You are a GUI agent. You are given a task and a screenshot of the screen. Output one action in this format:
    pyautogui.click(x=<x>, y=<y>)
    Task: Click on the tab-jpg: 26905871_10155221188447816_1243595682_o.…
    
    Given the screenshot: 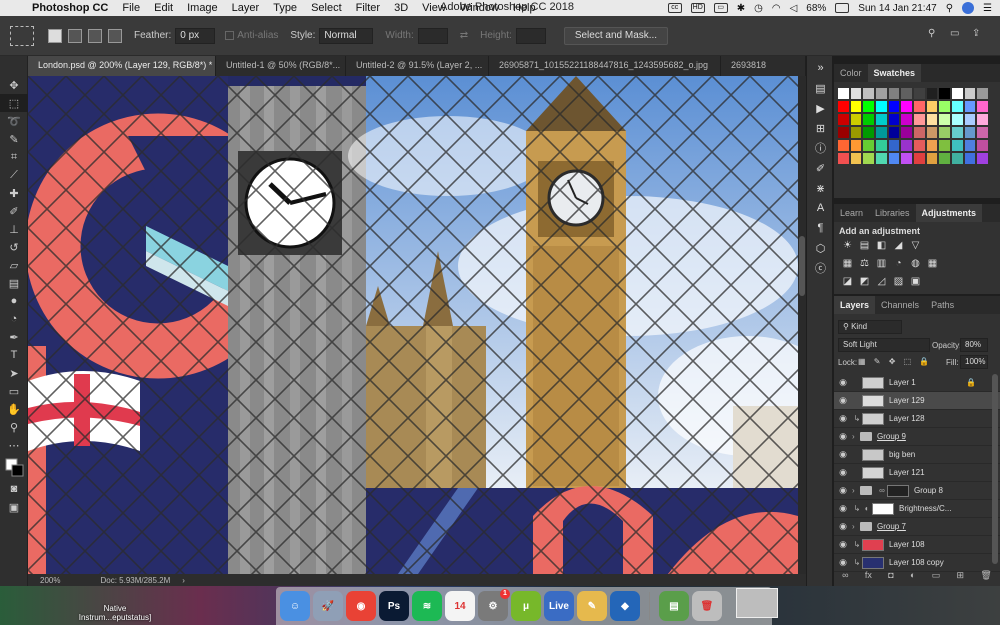 What is the action you would take?
    pyautogui.click(x=605, y=66)
    